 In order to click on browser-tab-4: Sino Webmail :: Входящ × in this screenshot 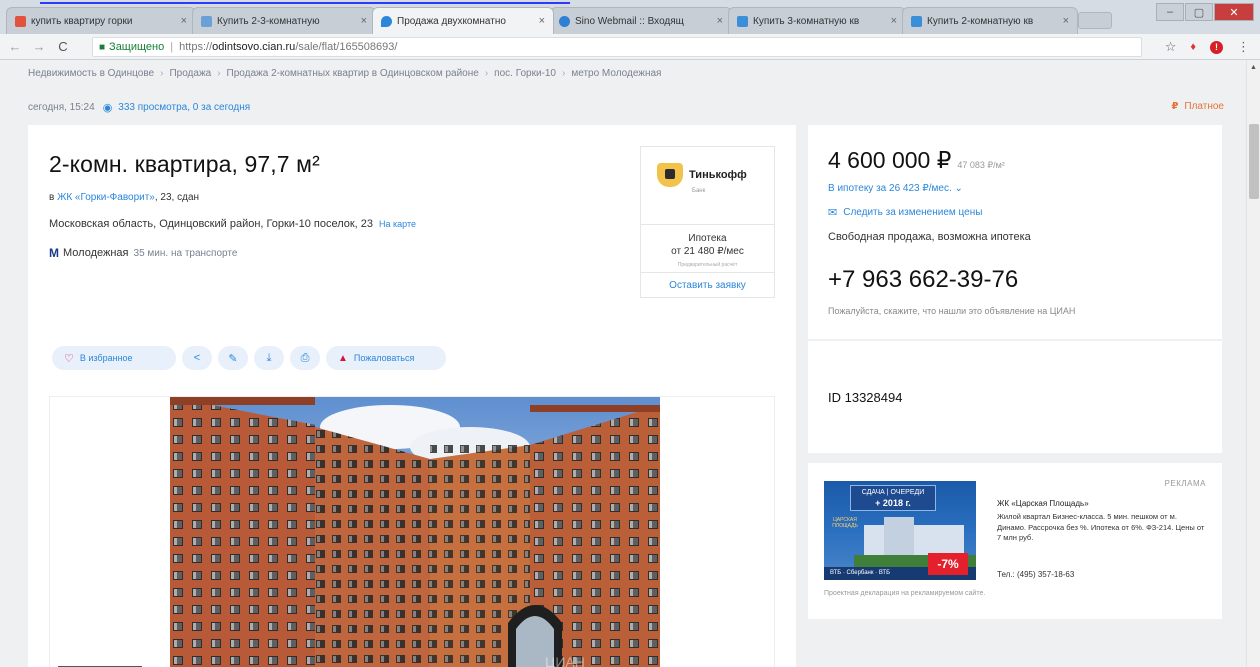, I will do `click(641, 20)`.